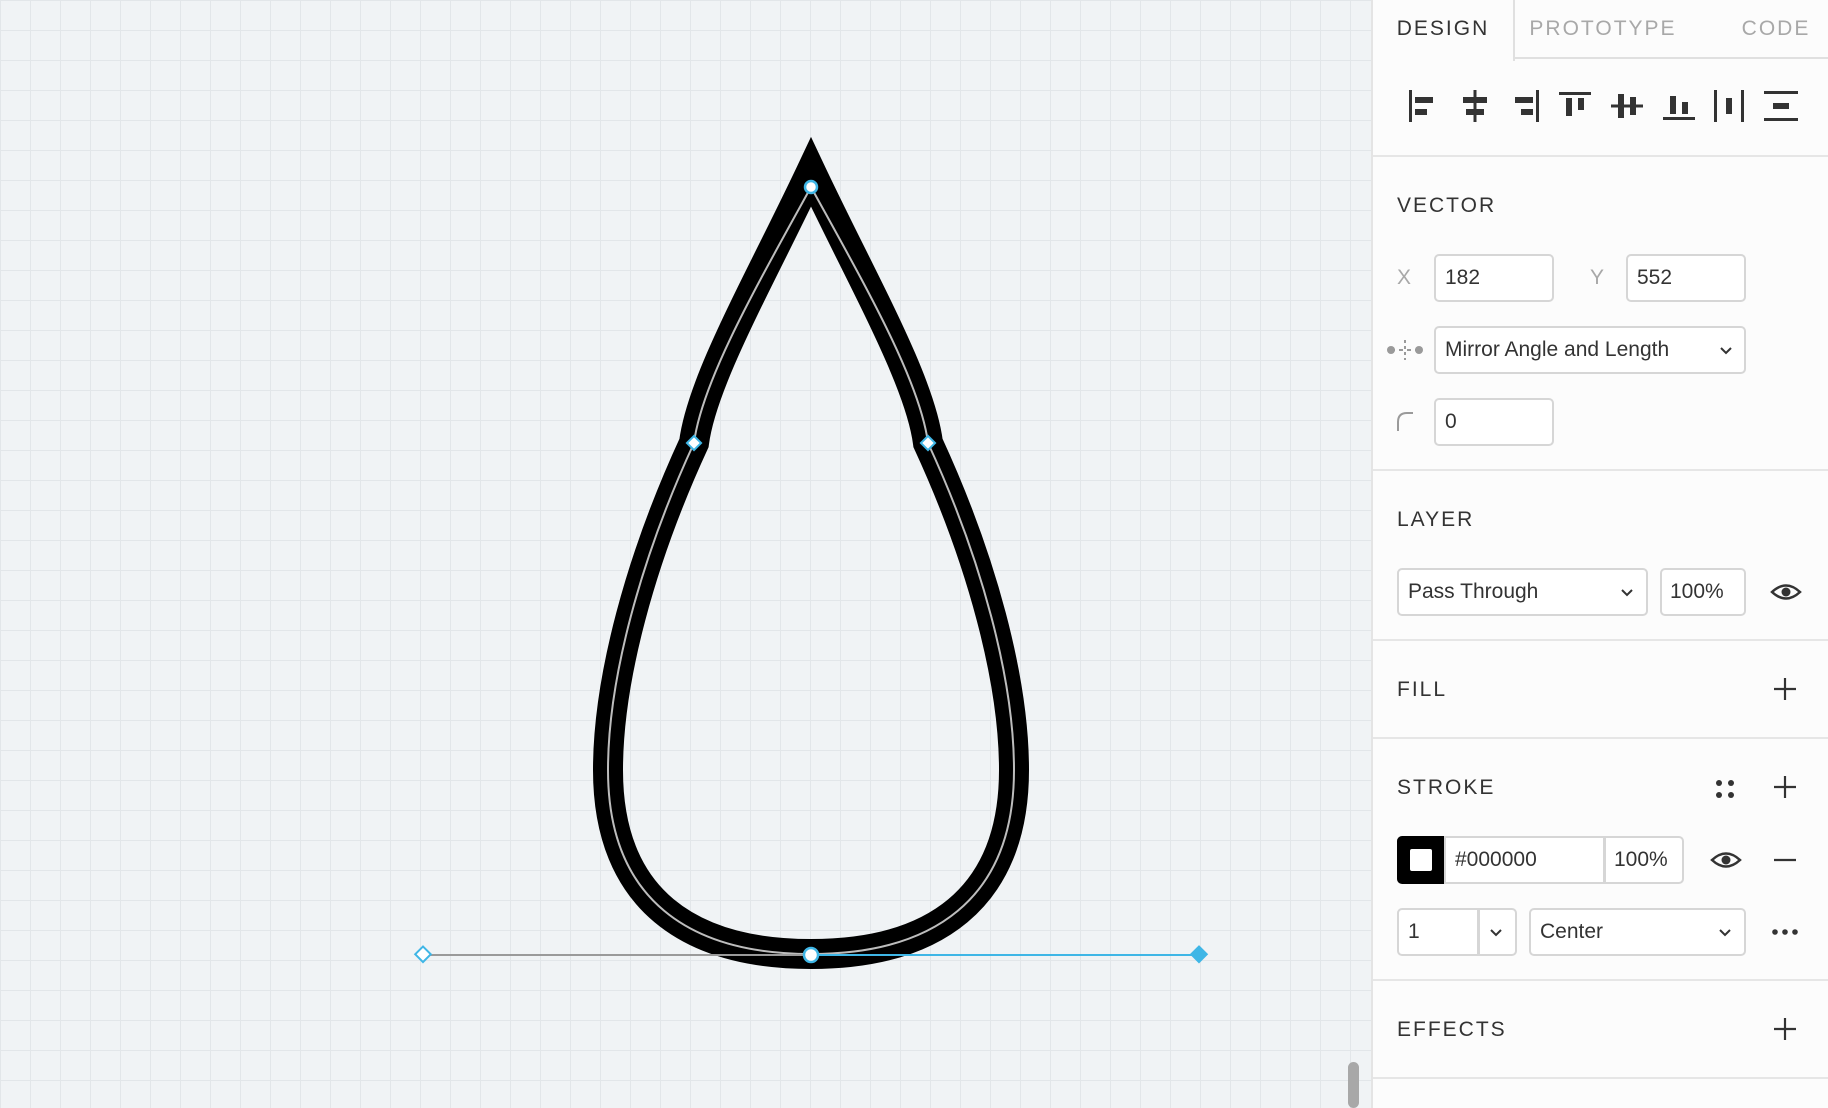  Describe the element at coordinates (1725, 789) in the screenshot. I see `style-grid-icon` at that location.